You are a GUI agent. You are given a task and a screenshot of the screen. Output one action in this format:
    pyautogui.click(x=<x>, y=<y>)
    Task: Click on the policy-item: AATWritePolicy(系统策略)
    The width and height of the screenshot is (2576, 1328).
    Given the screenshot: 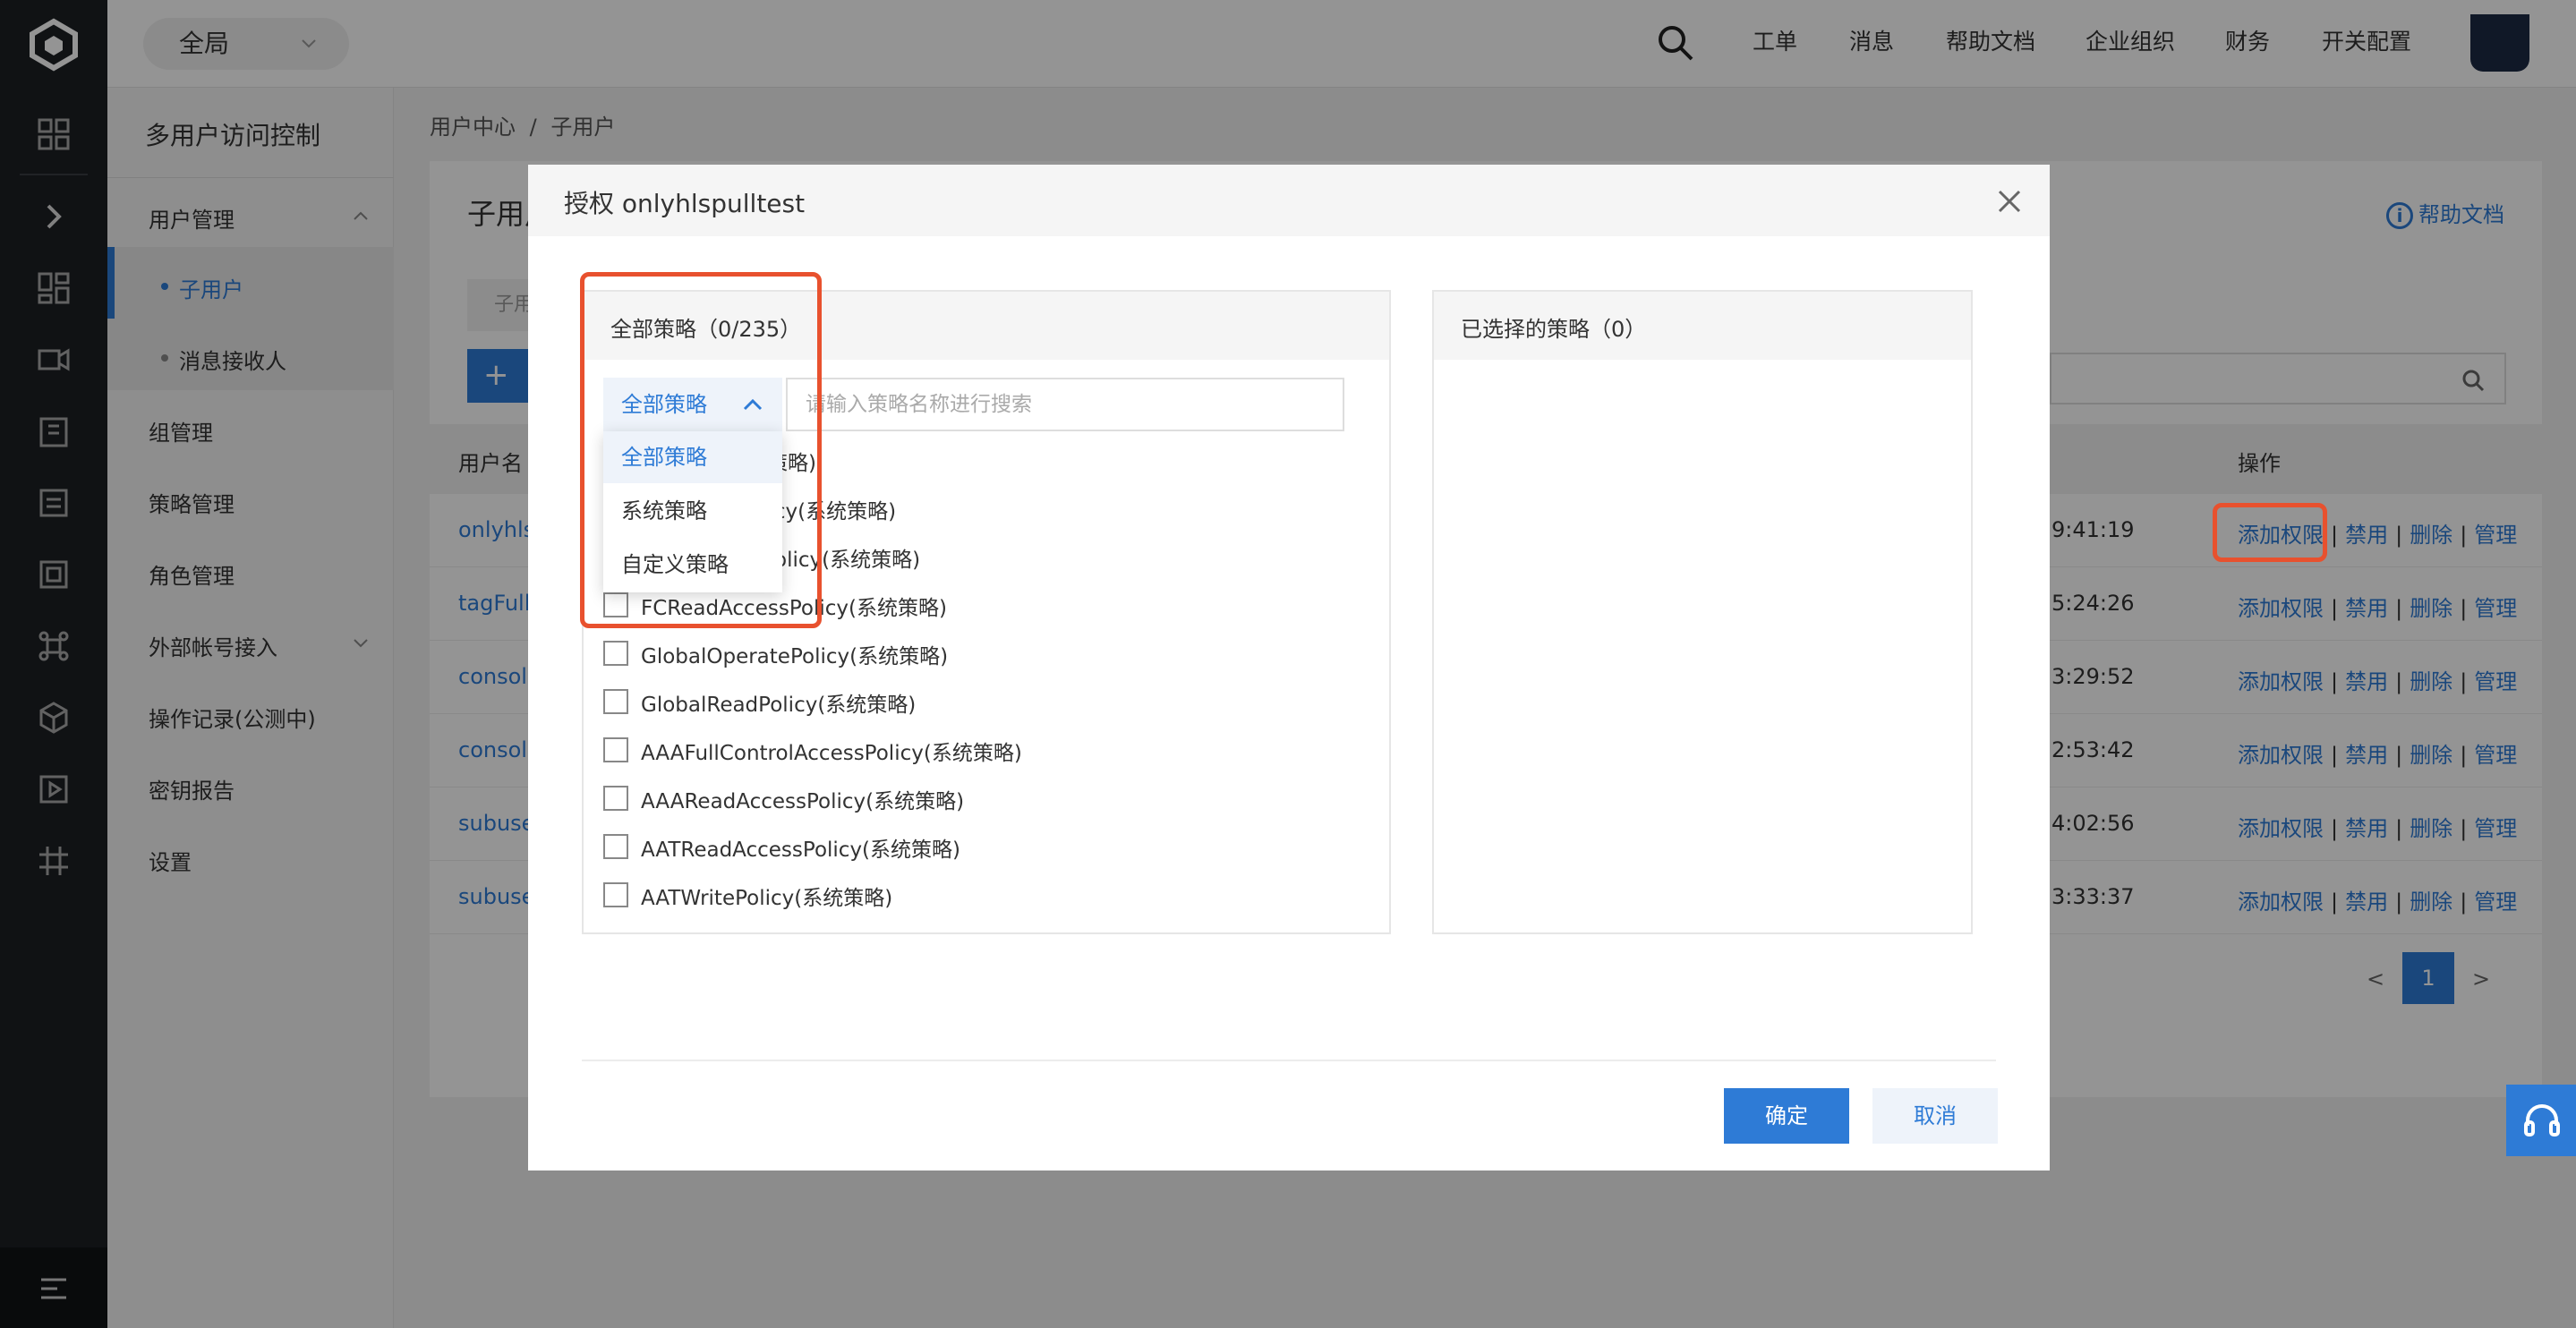 What is the action you would take?
    pyautogui.click(x=871, y=895)
    